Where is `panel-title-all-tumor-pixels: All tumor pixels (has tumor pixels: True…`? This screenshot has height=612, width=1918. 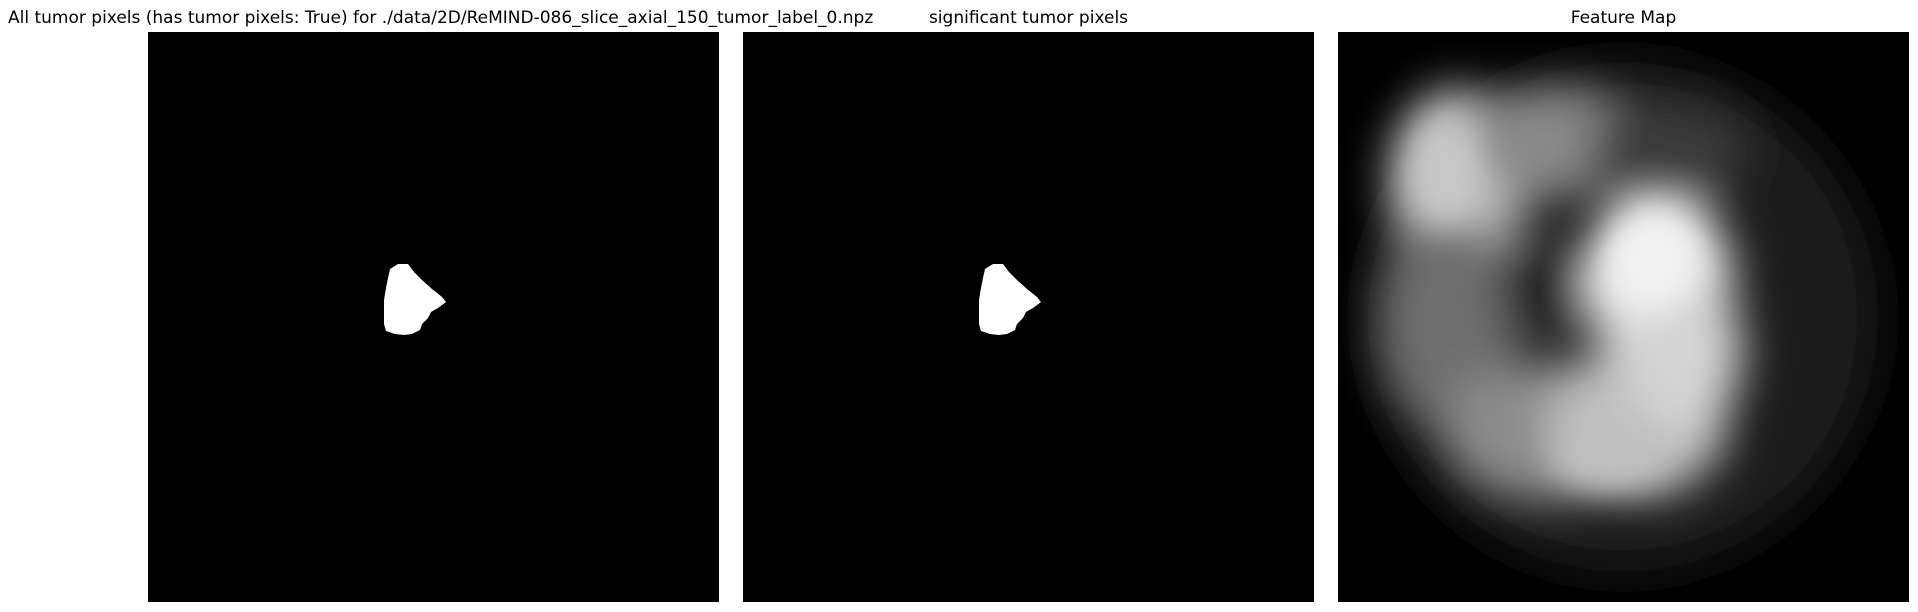
panel-title-all-tumor-pixels: All tumor pixels (has tumor pixels: True… is located at coordinates (441, 18).